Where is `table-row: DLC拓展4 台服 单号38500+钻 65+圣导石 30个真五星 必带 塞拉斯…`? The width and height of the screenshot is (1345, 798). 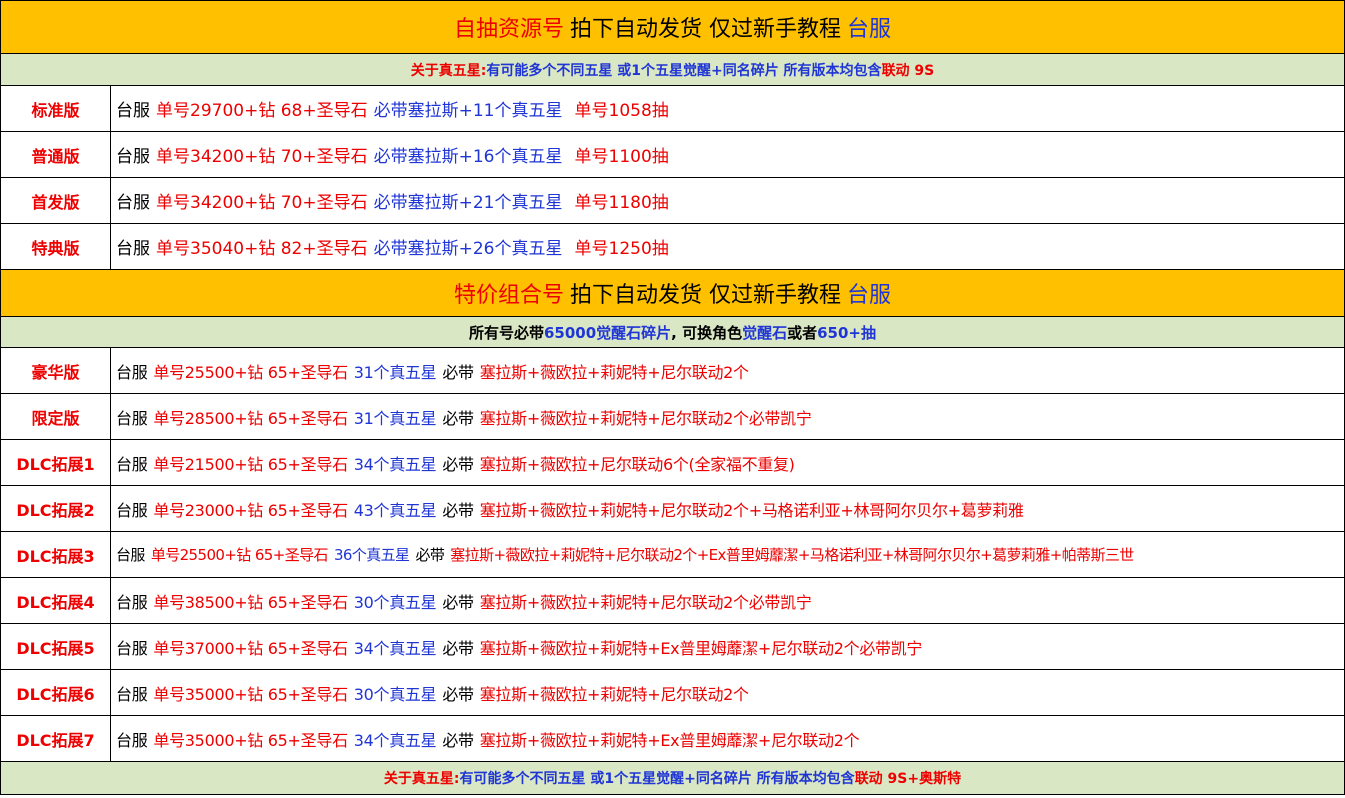
table-row: DLC拓展4 台服 单号38500+钻 65+圣导石 30个真五星 必带 塞拉斯… is located at coordinates (672, 601).